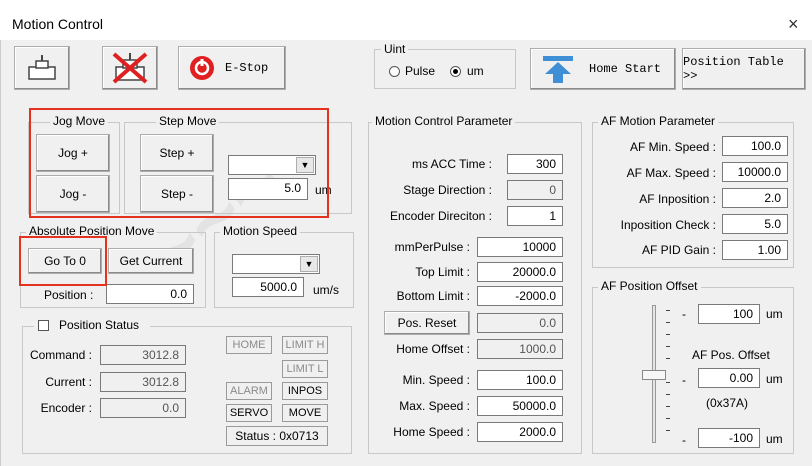 This screenshot has width=812, height=466. Describe the element at coordinates (755, 224) in the screenshot. I see `af-value: 5.0` at that location.